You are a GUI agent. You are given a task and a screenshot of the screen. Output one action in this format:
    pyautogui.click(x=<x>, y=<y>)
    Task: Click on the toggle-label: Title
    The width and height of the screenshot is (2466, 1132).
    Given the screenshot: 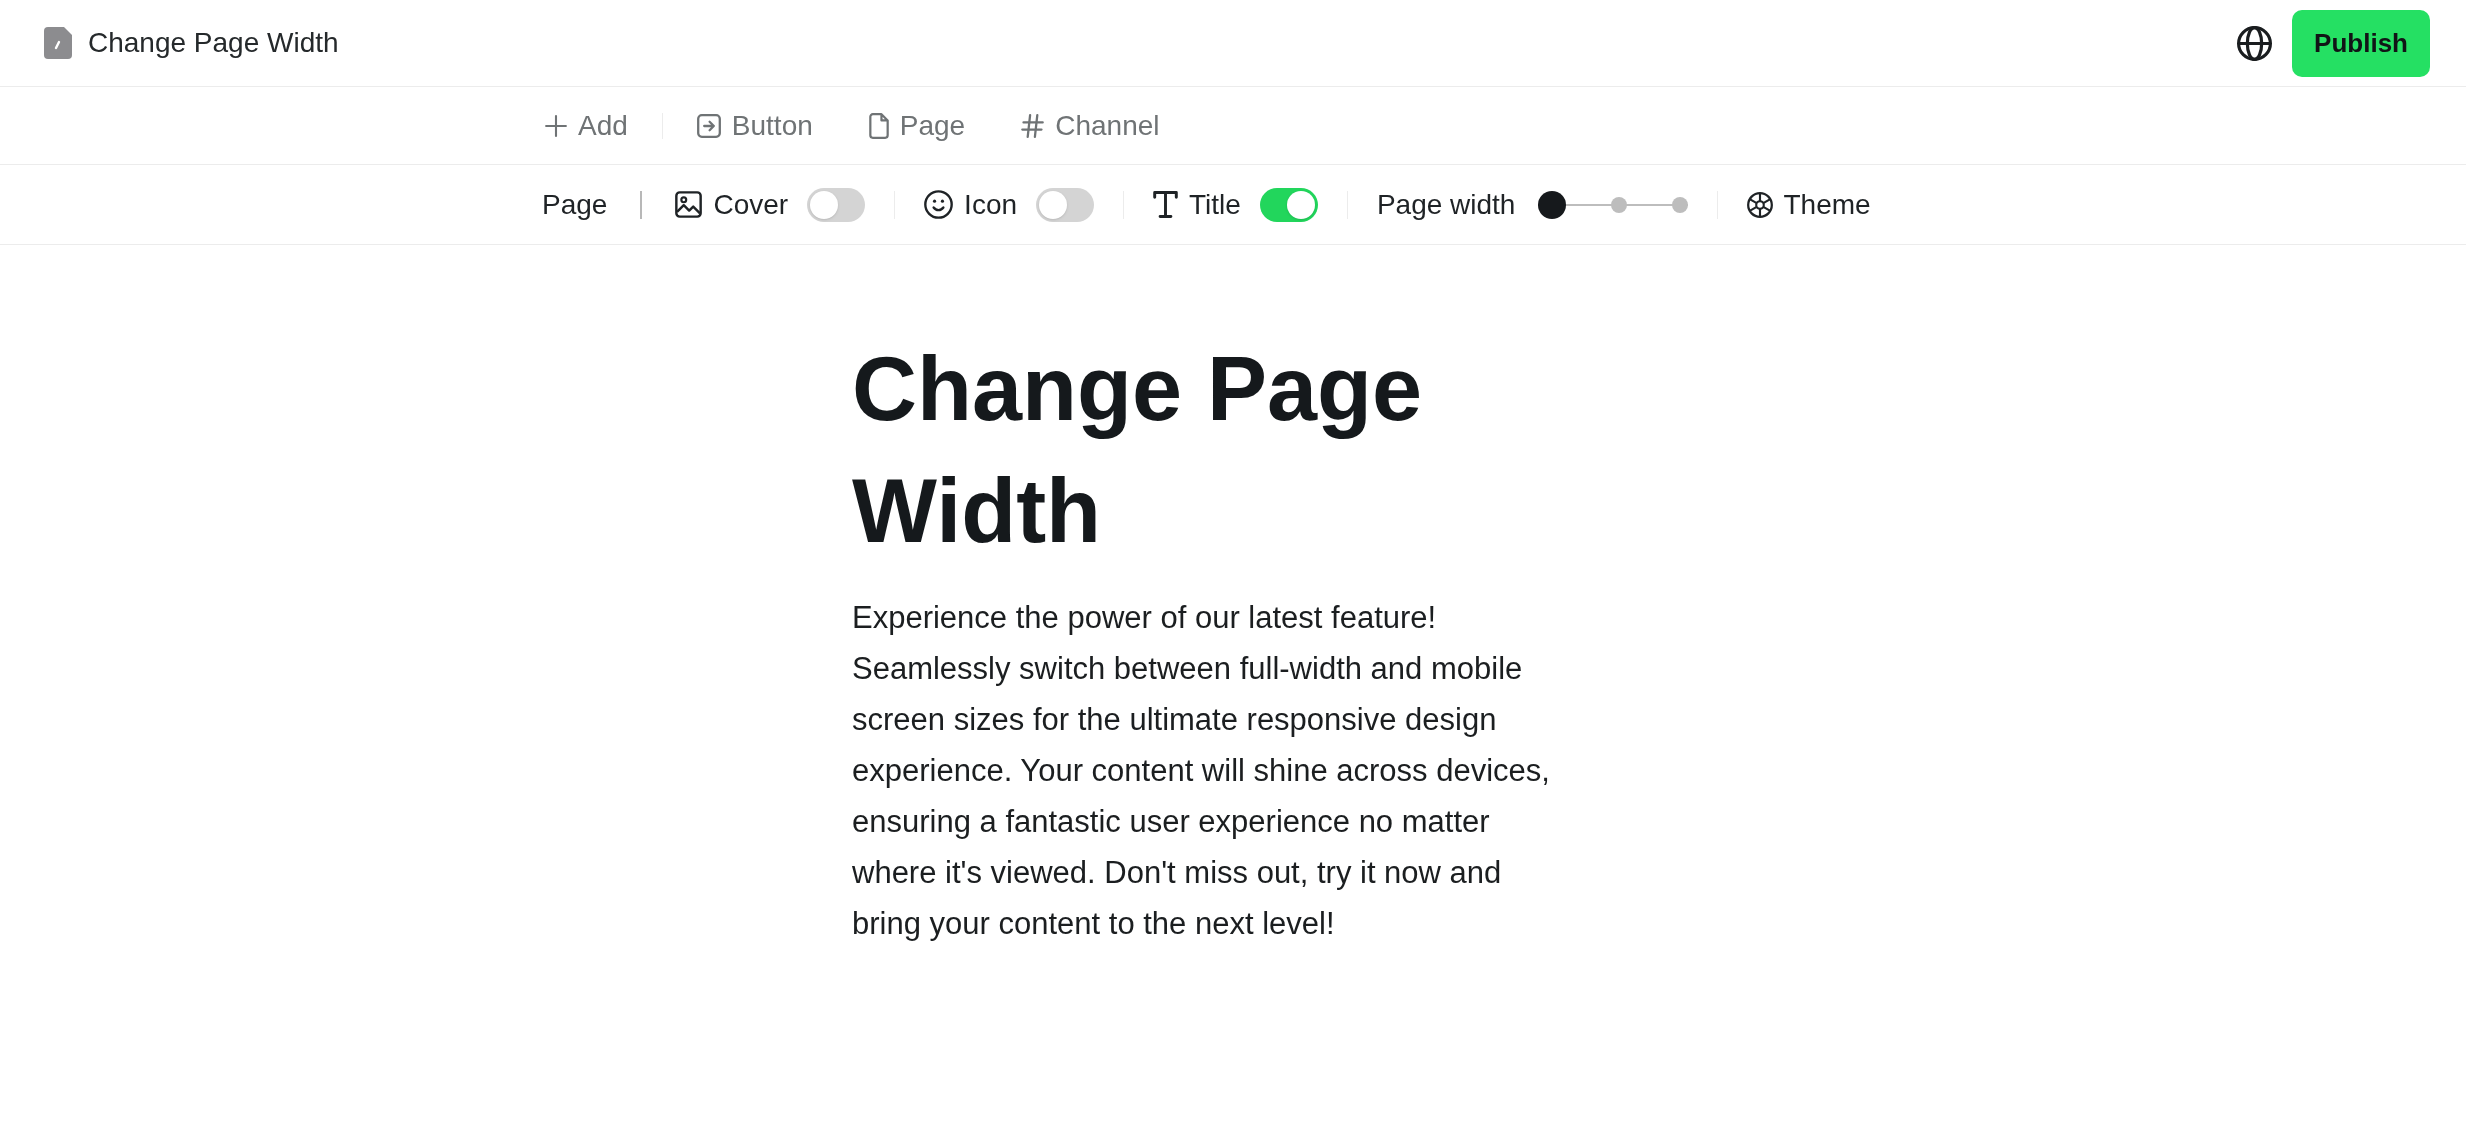 What is the action you would take?
    pyautogui.click(x=1215, y=204)
    